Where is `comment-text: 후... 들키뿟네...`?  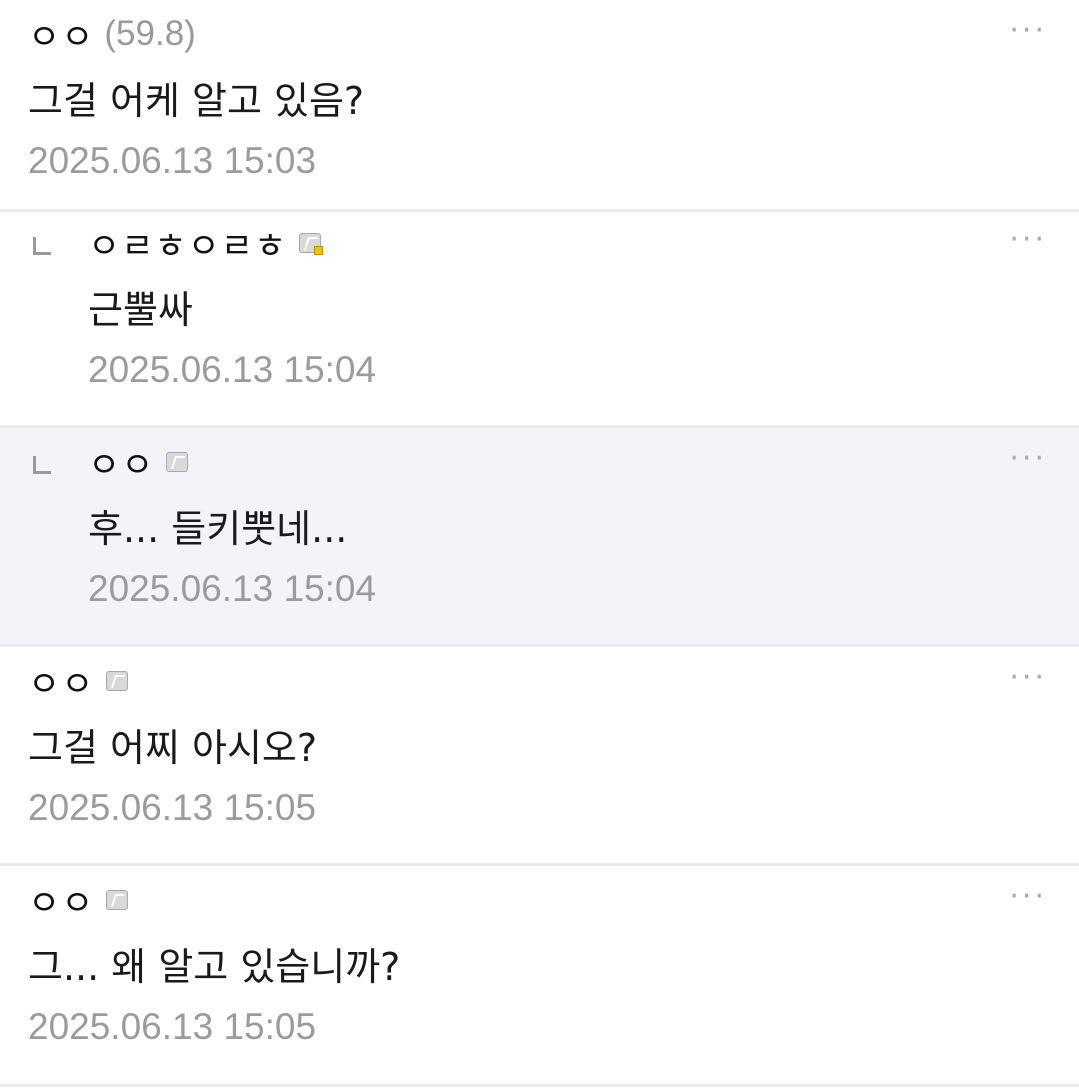 comment-text: 후... 들키뿟네... is located at coordinates (218, 529).